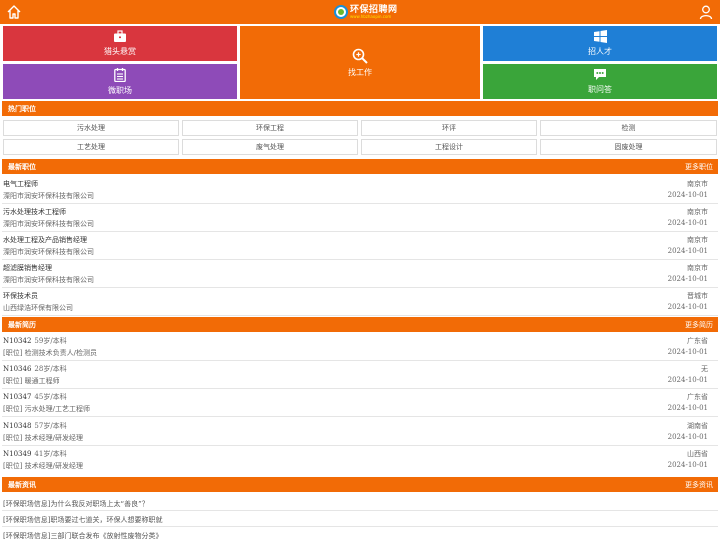 The width and height of the screenshot is (720, 543). I want to click on document-icon, so click(120, 74).